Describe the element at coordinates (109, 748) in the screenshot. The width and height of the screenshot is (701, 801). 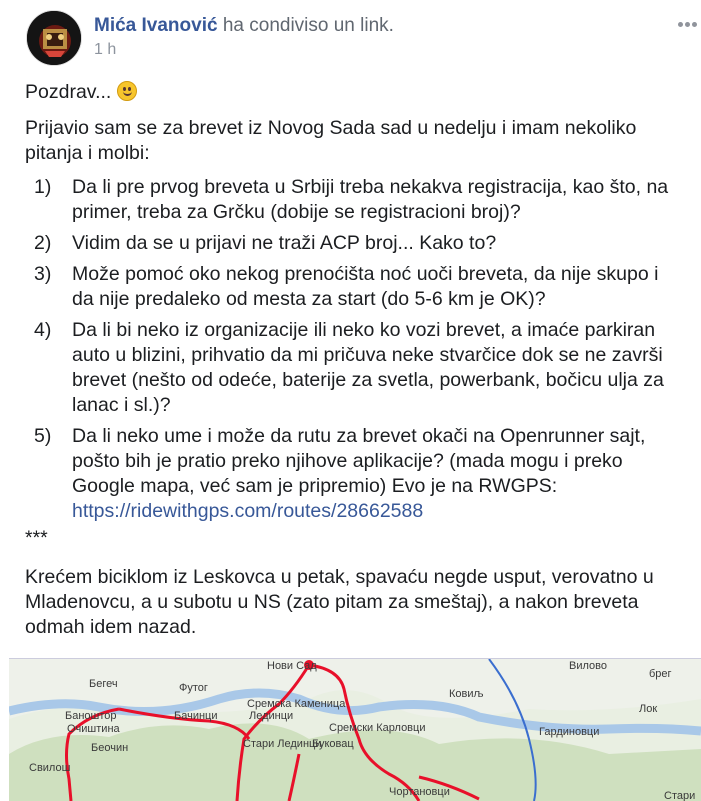
I see `map-label: Беочин` at that location.